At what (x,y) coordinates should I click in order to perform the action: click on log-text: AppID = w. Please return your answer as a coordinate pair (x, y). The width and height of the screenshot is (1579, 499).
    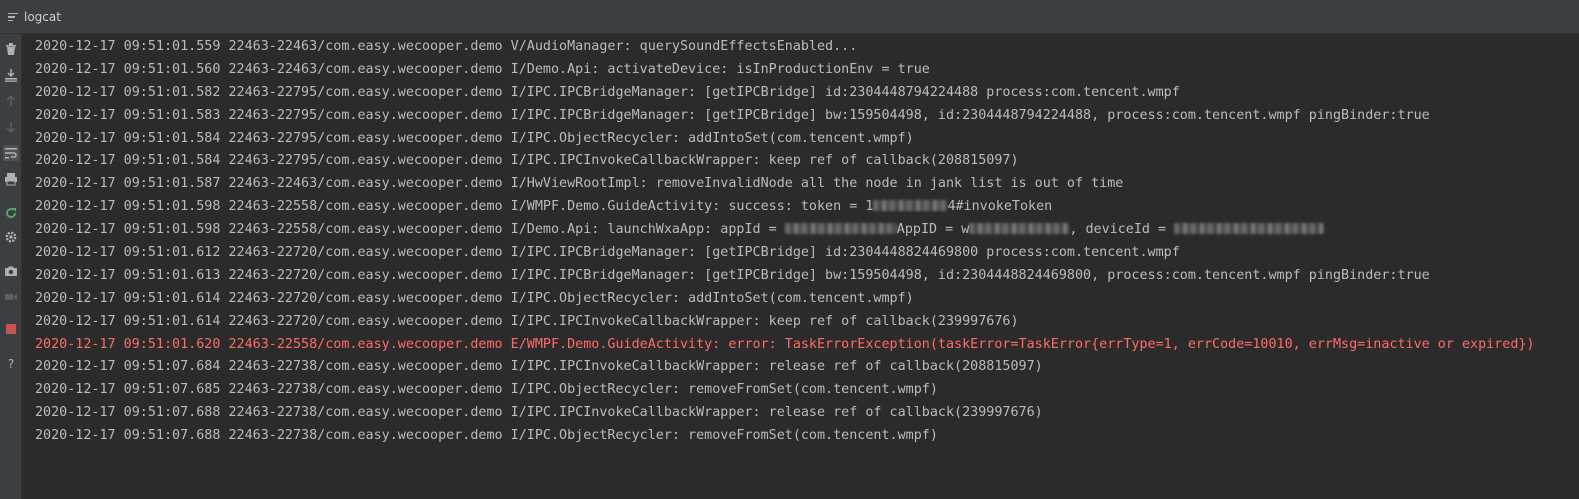
    Looking at the image, I should click on (933, 230).